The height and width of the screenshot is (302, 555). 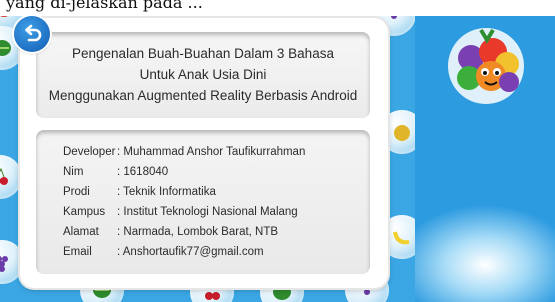 What do you see at coordinates (402, 133) in the screenshot?
I see `apple-icon` at bounding box center [402, 133].